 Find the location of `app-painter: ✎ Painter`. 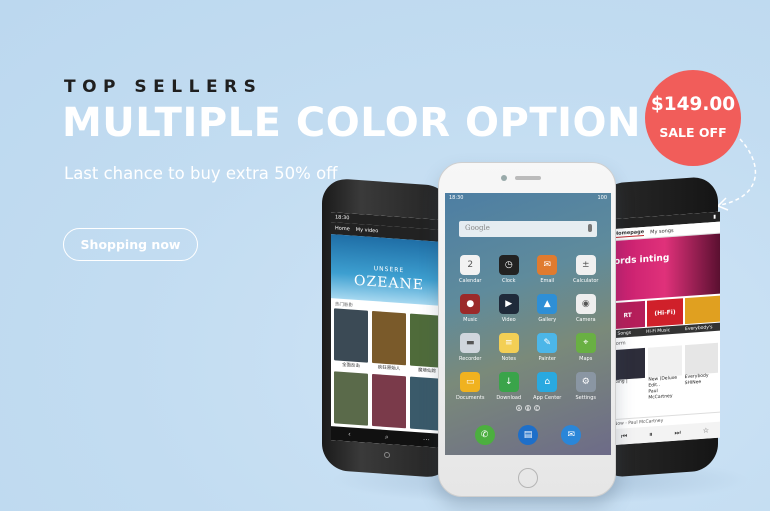

app-painter: ✎ Painter is located at coordinates (547, 347).